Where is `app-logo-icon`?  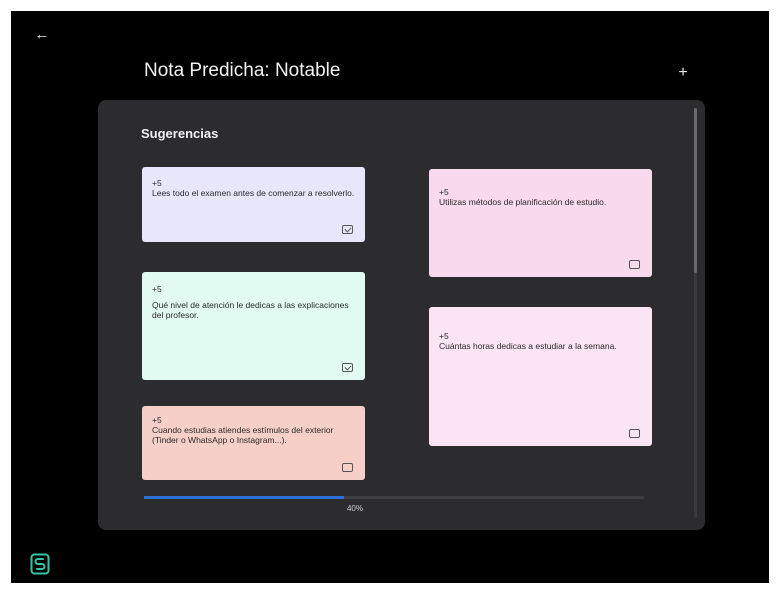
app-logo-icon is located at coordinates (40, 564).